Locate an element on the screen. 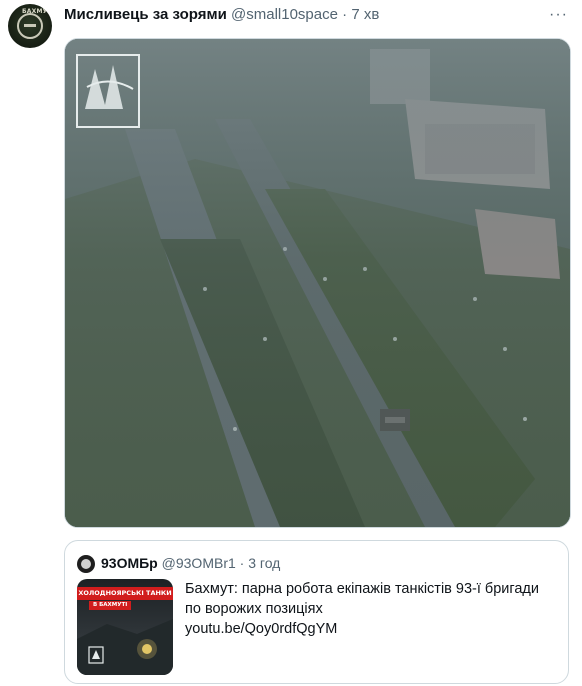  more-options-icon: ··· is located at coordinates (558, 15).